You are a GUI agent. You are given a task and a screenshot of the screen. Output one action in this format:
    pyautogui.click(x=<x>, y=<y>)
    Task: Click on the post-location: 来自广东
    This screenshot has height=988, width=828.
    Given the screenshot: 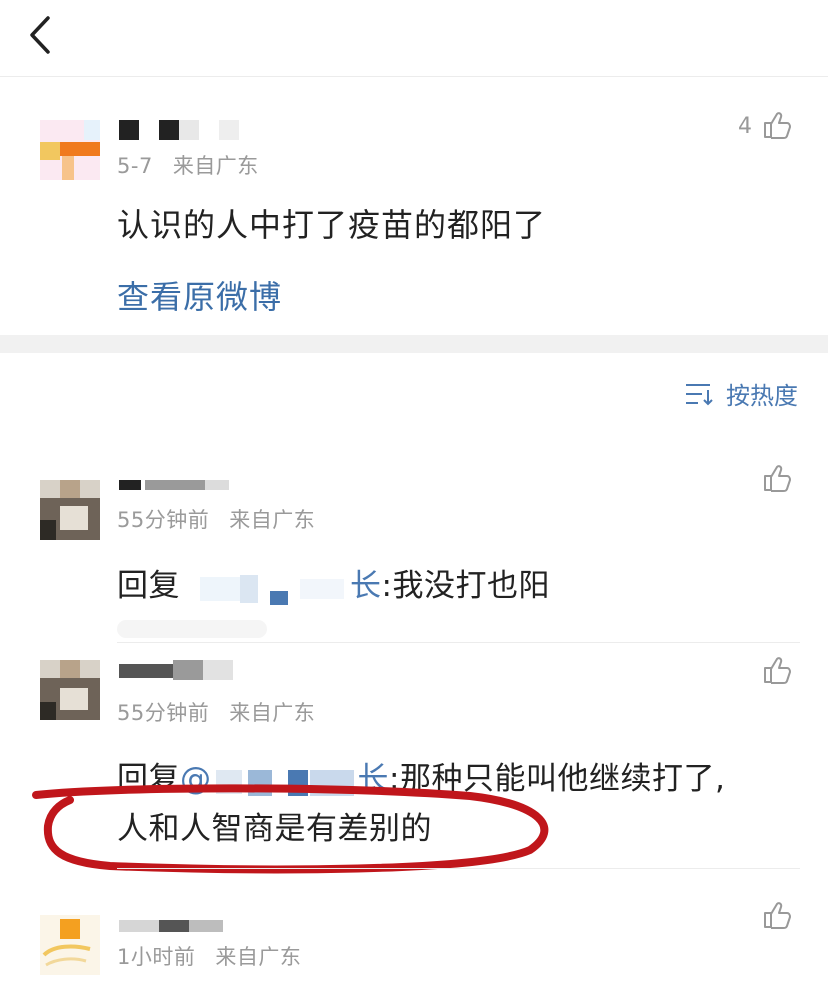 What is the action you would take?
    pyautogui.click(x=215, y=166)
    